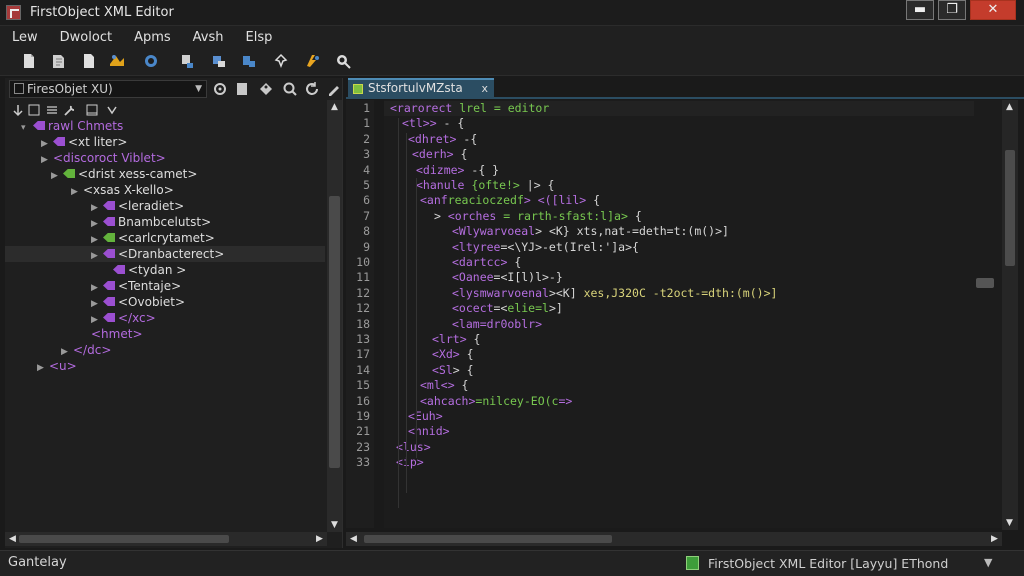  What do you see at coordinates (457, 170) in the screenshot?
I see `code-line: <dizme> -{ }` at bounding box center [457, 170].